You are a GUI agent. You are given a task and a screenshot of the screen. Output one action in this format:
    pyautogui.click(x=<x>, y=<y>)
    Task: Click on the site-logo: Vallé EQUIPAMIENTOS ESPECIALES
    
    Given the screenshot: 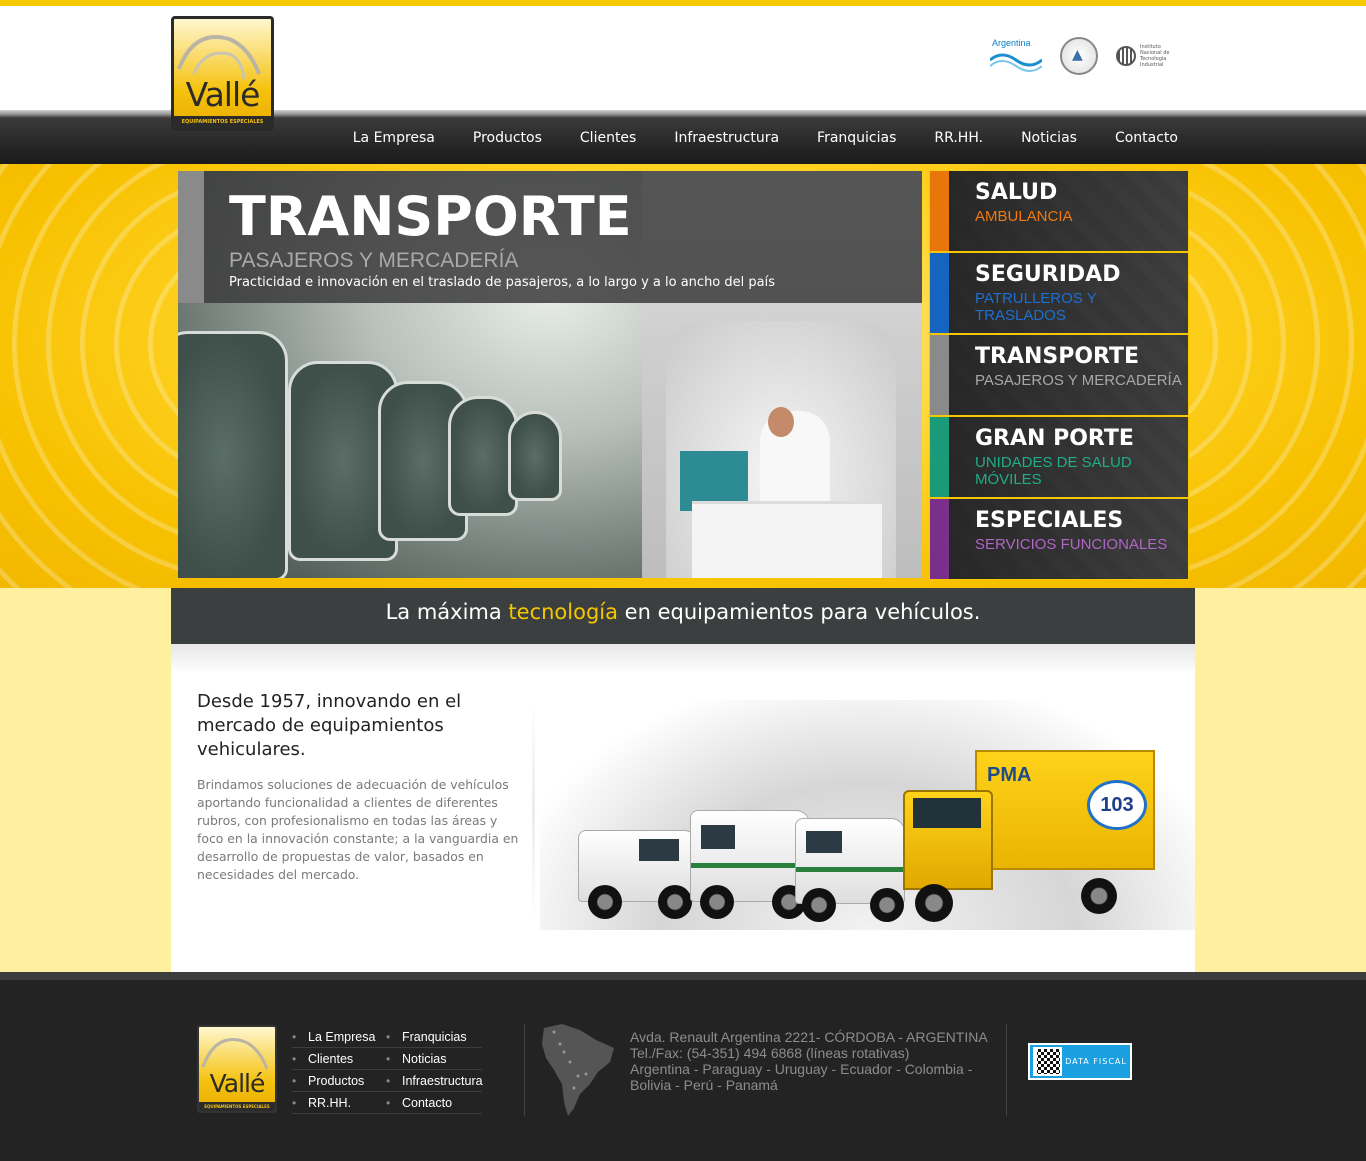 What is the action you would take?
    pyautogui.click(x=222, y=73)
    